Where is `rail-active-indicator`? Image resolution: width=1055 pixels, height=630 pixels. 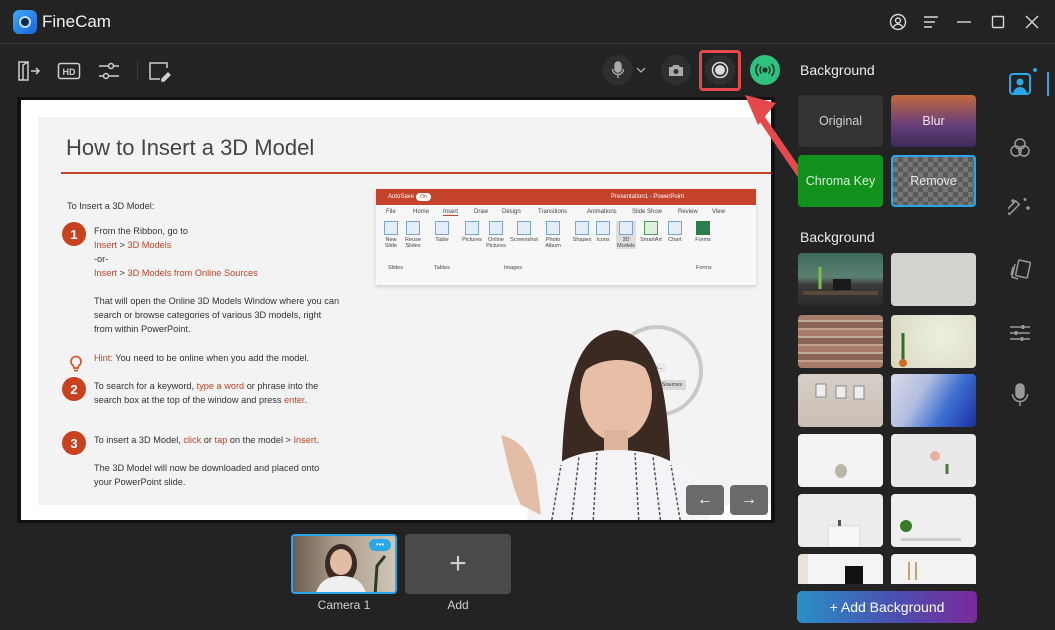 rail-active-indicator is located at coordinates (1048, 84).